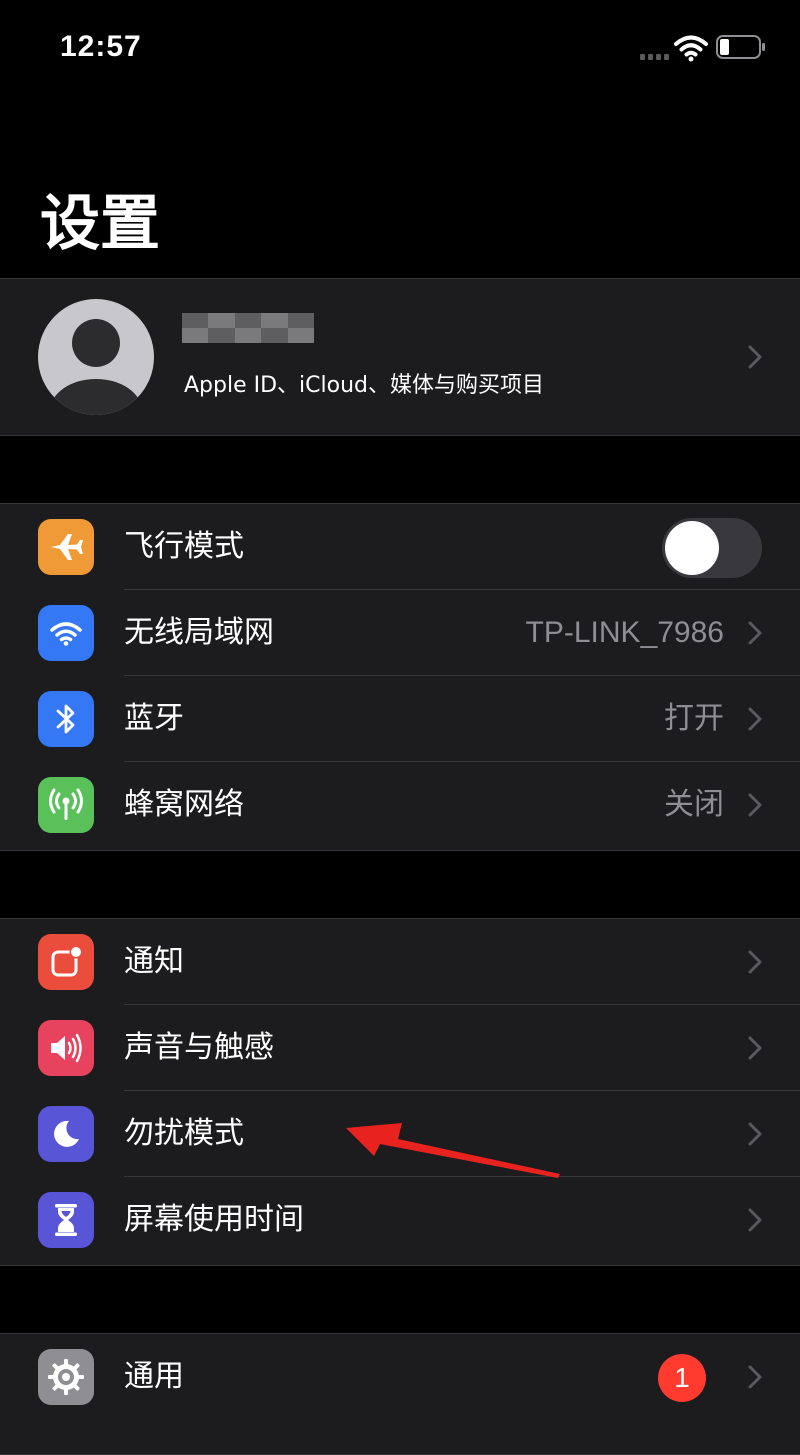 The width and height of the screenshot is (800, 1455). What do you see at coordinates (66, 1377) in the screenshot?
I see `gear-icon` at bounding box center [66, 1377].